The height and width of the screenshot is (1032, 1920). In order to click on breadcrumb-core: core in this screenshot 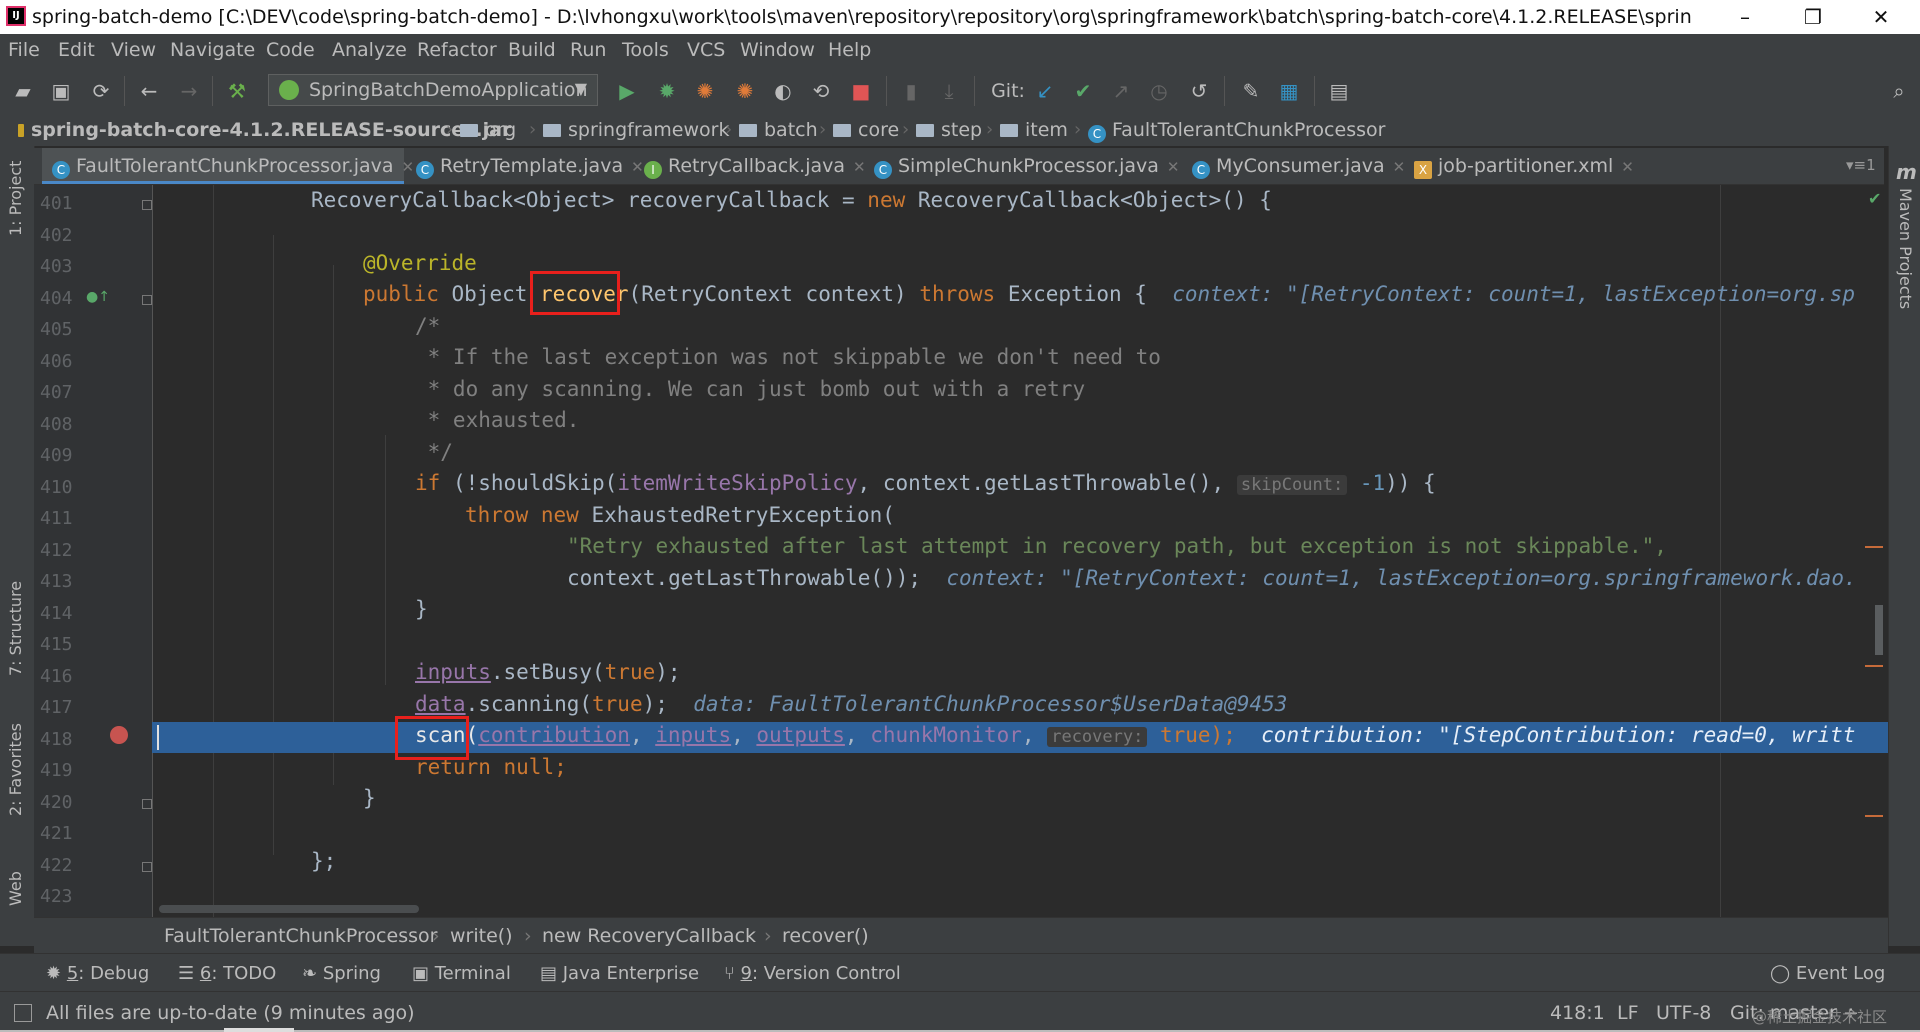, I will do `click(866, 130)`.